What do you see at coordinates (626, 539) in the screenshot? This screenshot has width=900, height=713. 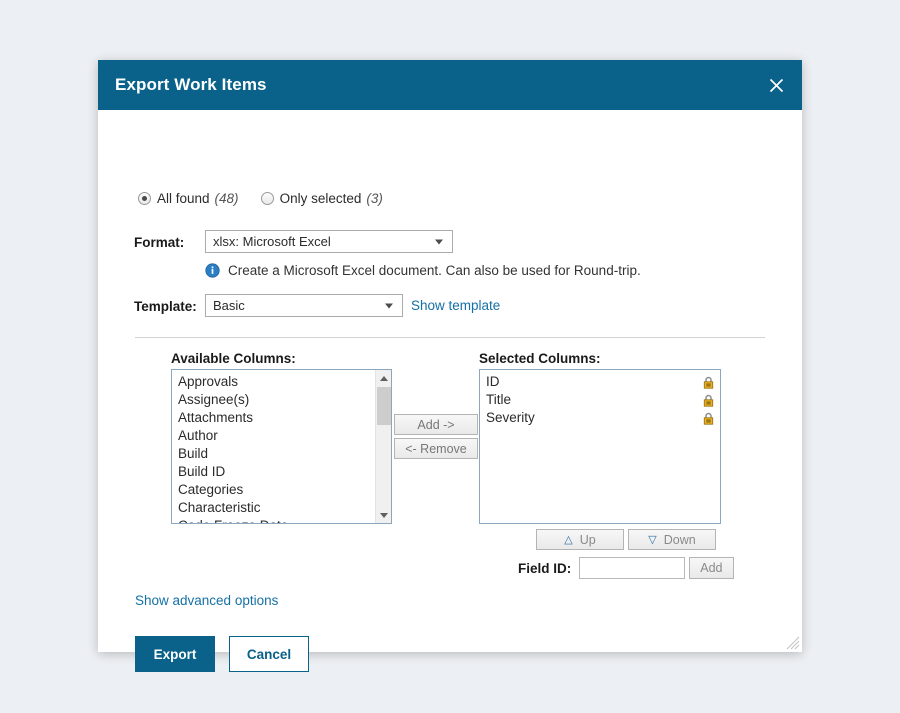 I see `reorder-buttons: △ Up ▽ Down` at bounding box center [626, 539].